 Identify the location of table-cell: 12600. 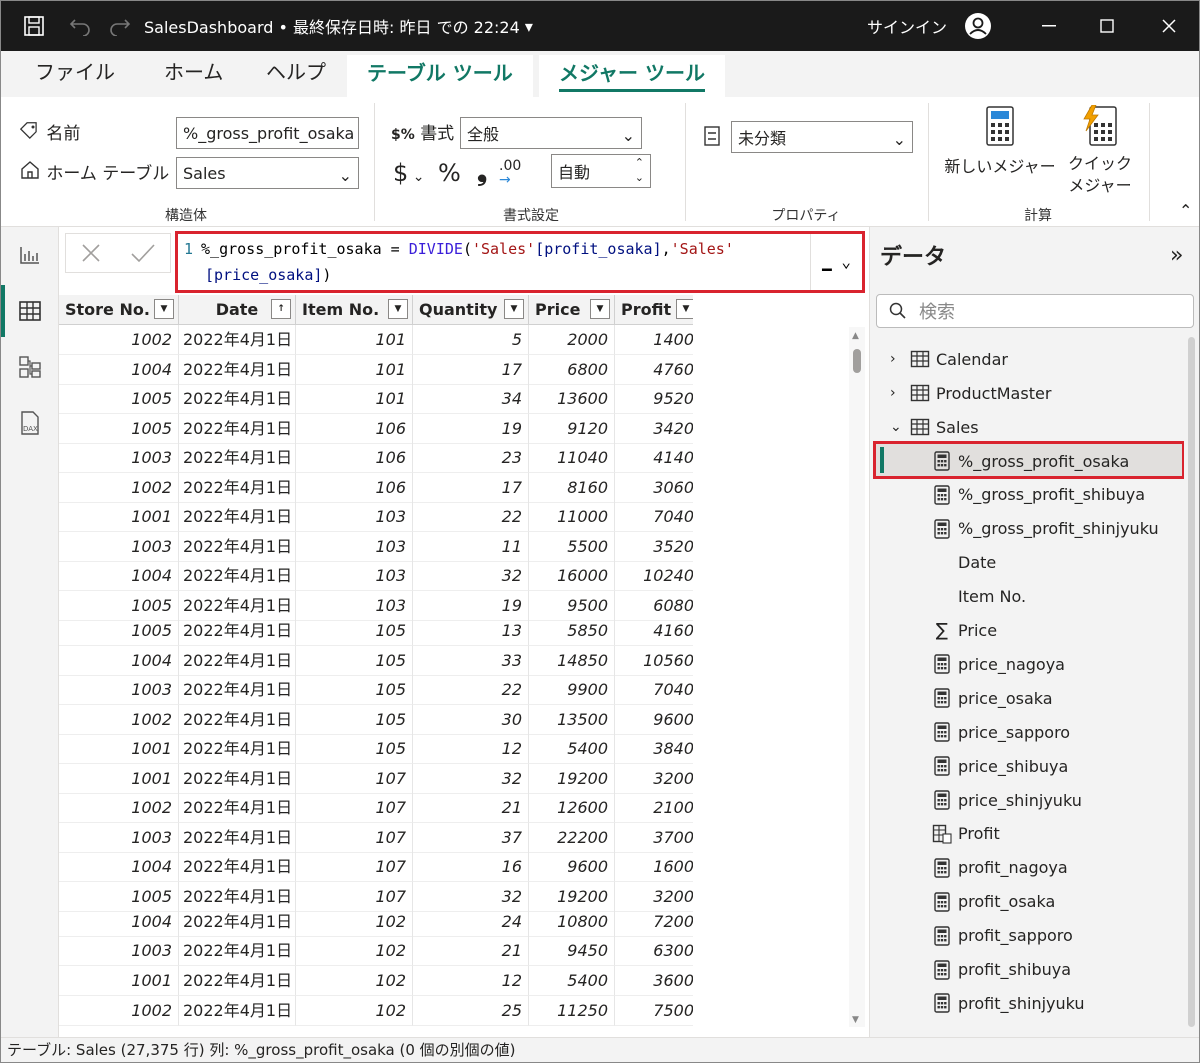
(572, 808).